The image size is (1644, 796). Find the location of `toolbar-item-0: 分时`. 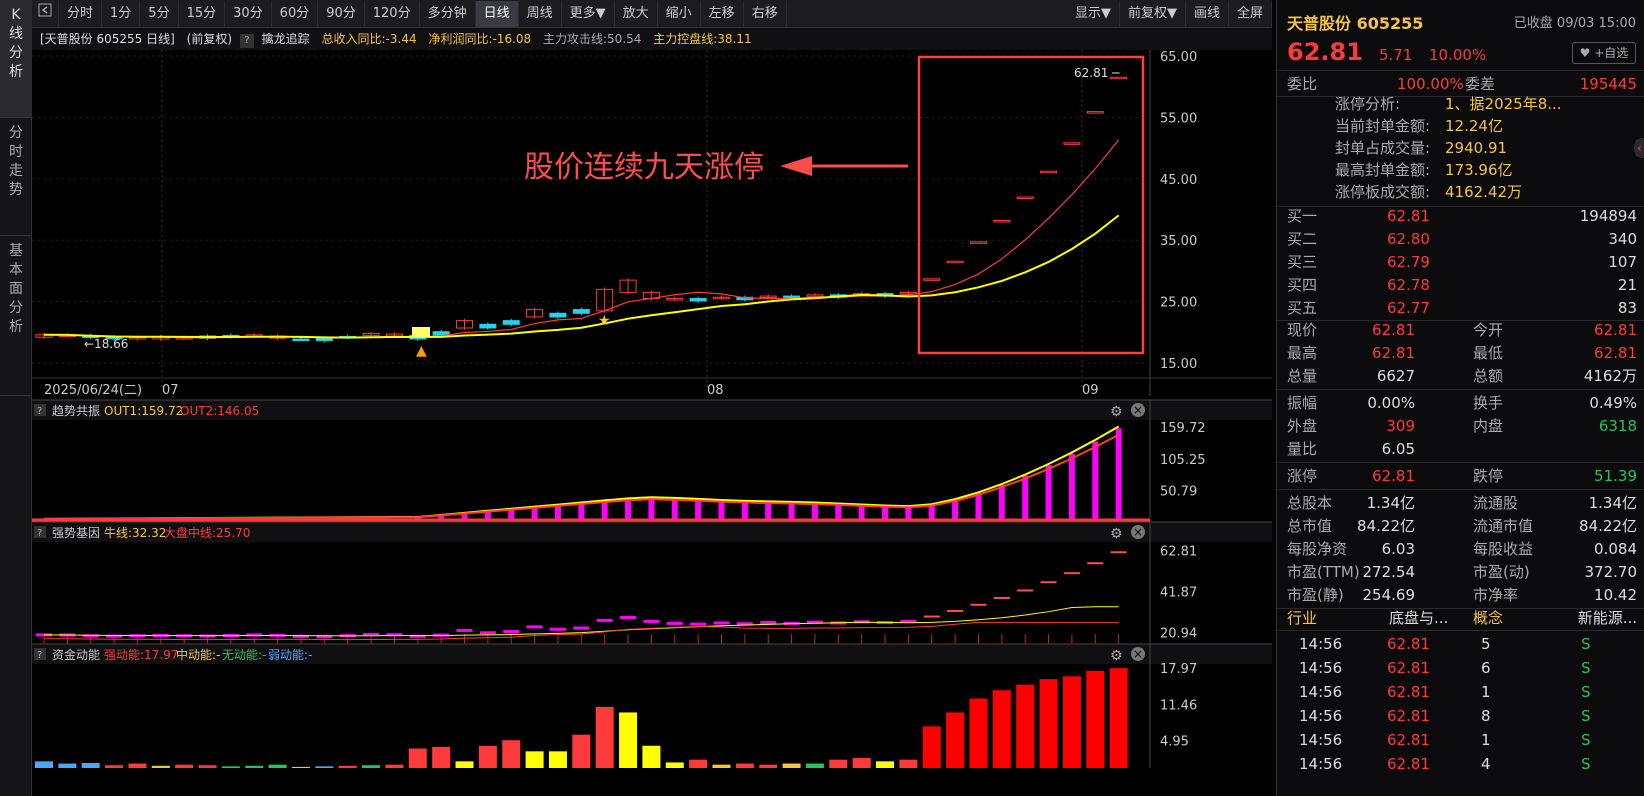

toolbar-item-0: 分时 is located at coordinates (81, 13).